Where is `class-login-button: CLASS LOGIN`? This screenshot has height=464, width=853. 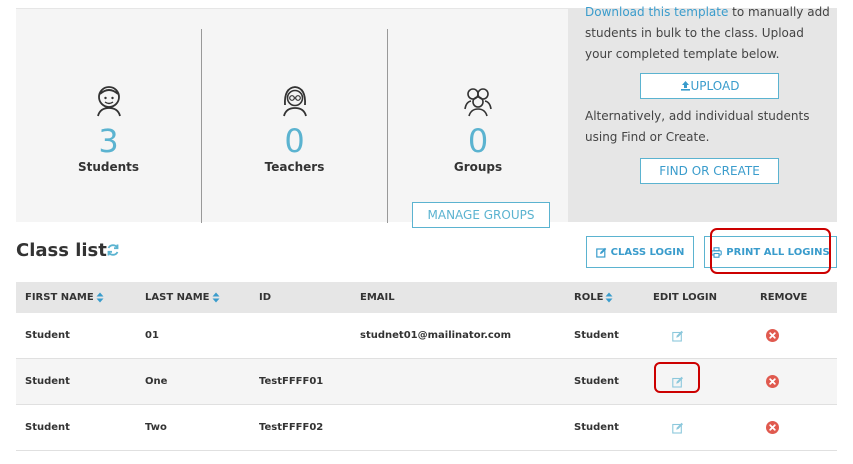 class-login-button: CLASS LOGIN is located at coordinates (640, 252).